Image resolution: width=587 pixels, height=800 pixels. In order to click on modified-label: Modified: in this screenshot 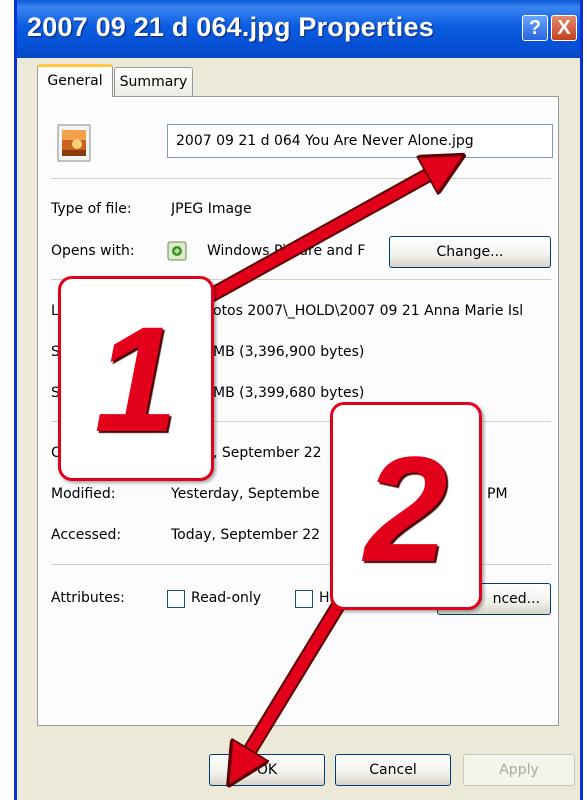, I will do `click(83, 494)`.